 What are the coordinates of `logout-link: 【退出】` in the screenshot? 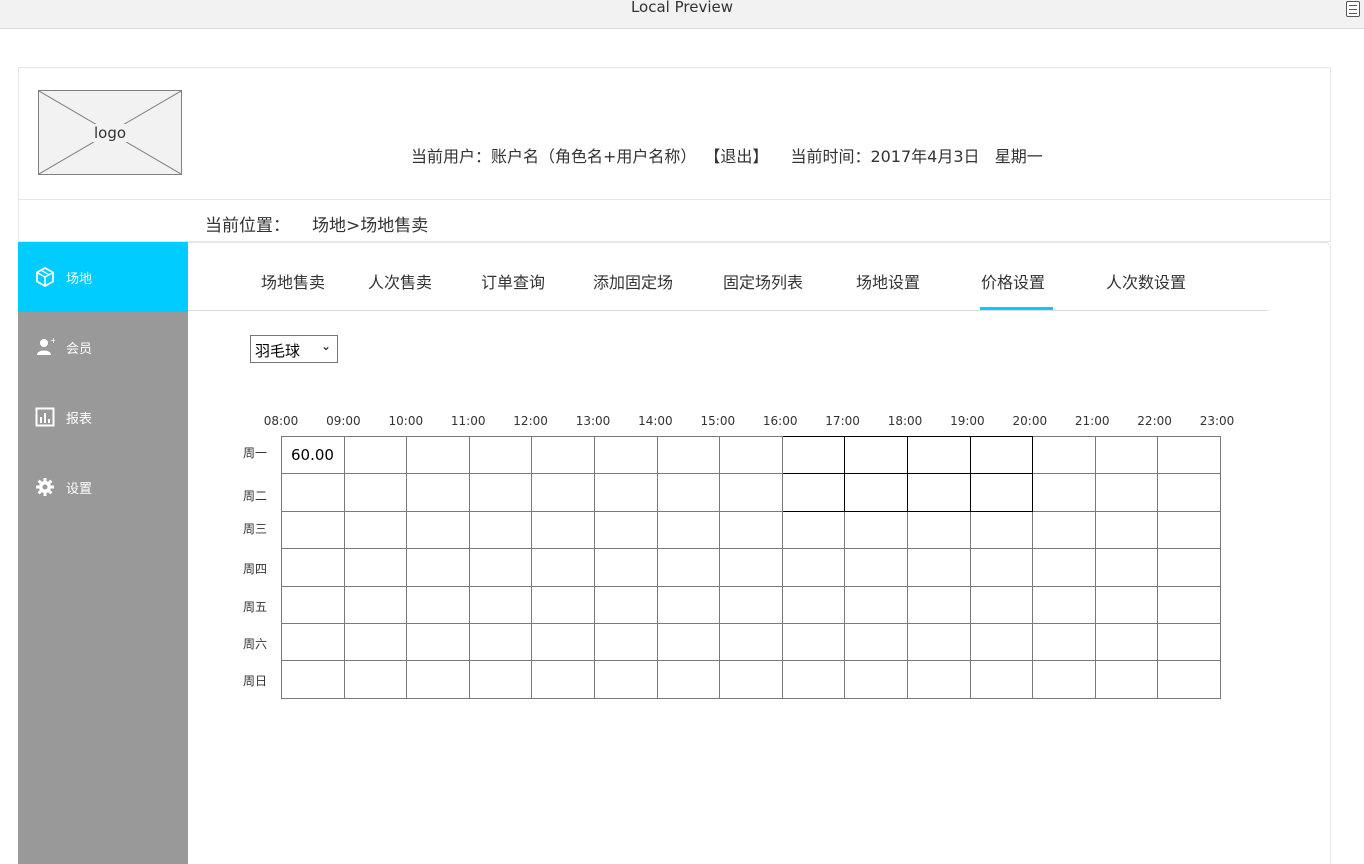 It's located at (740, 156).